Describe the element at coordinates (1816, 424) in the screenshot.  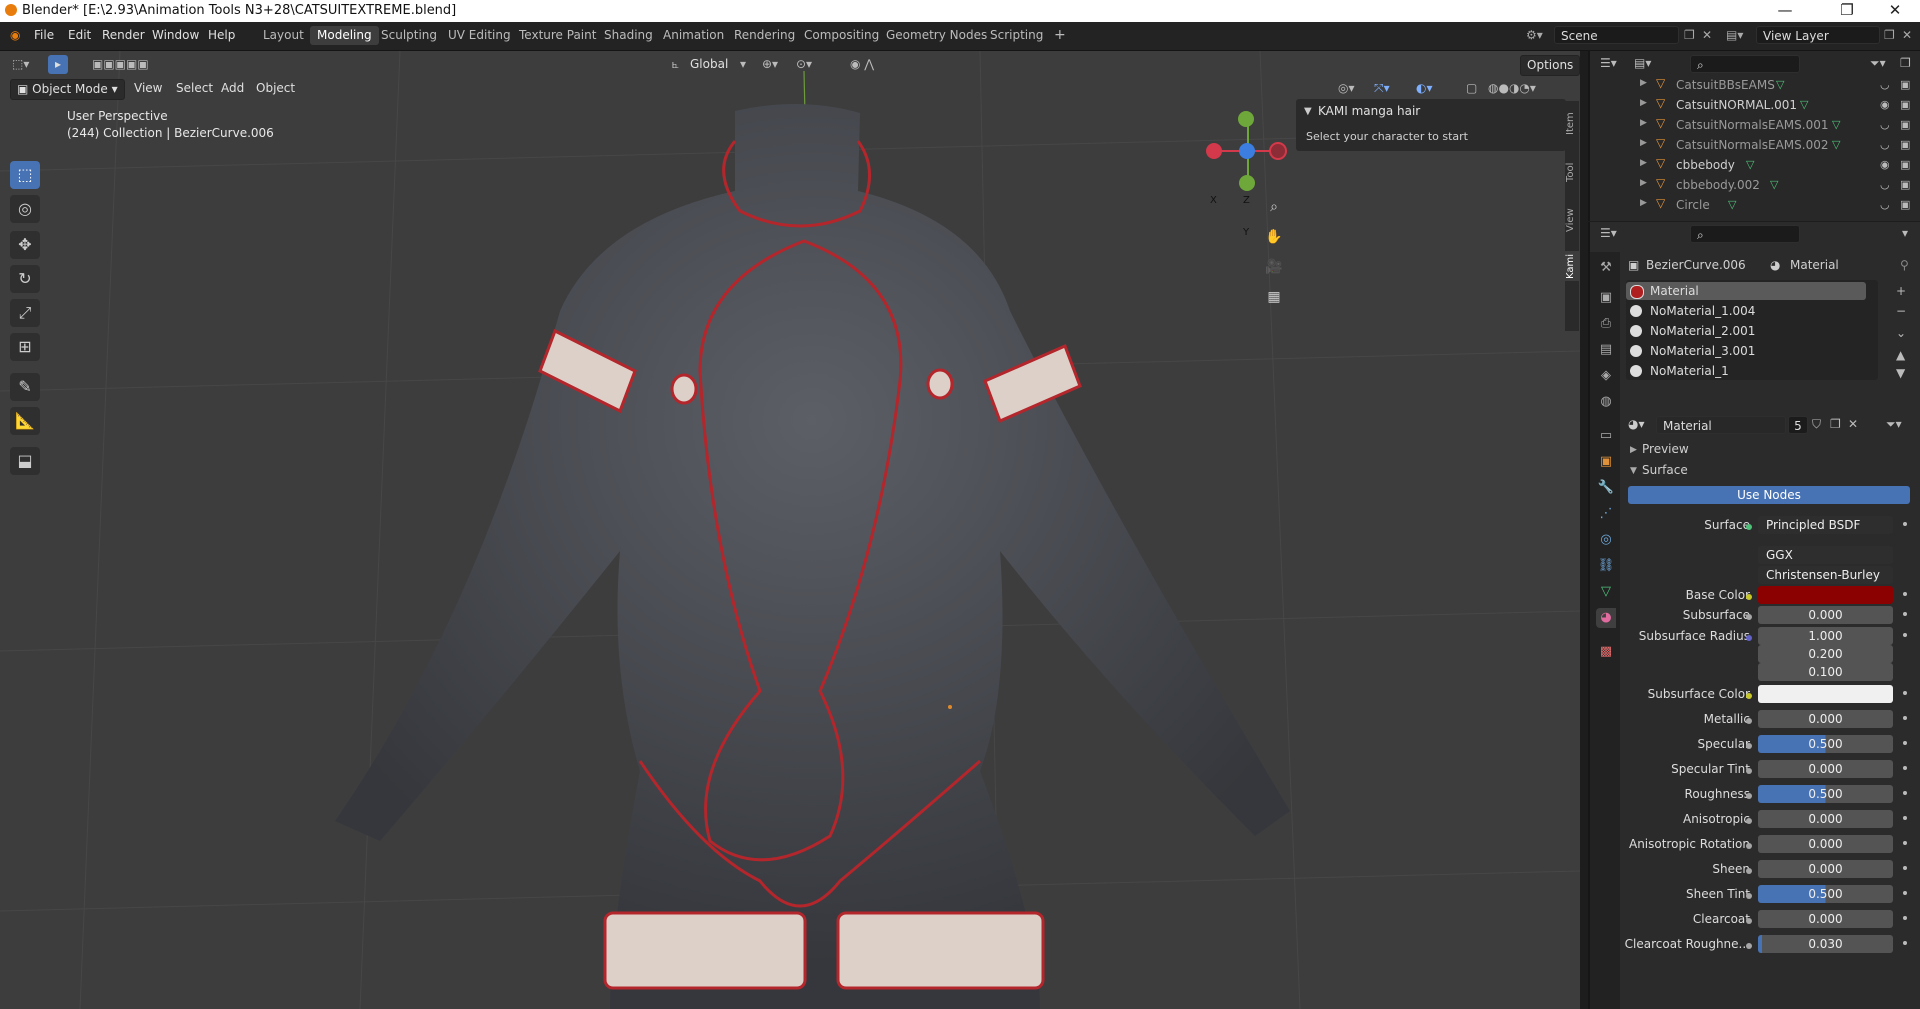
I see `fake-user-icon: ⛉` at that location.